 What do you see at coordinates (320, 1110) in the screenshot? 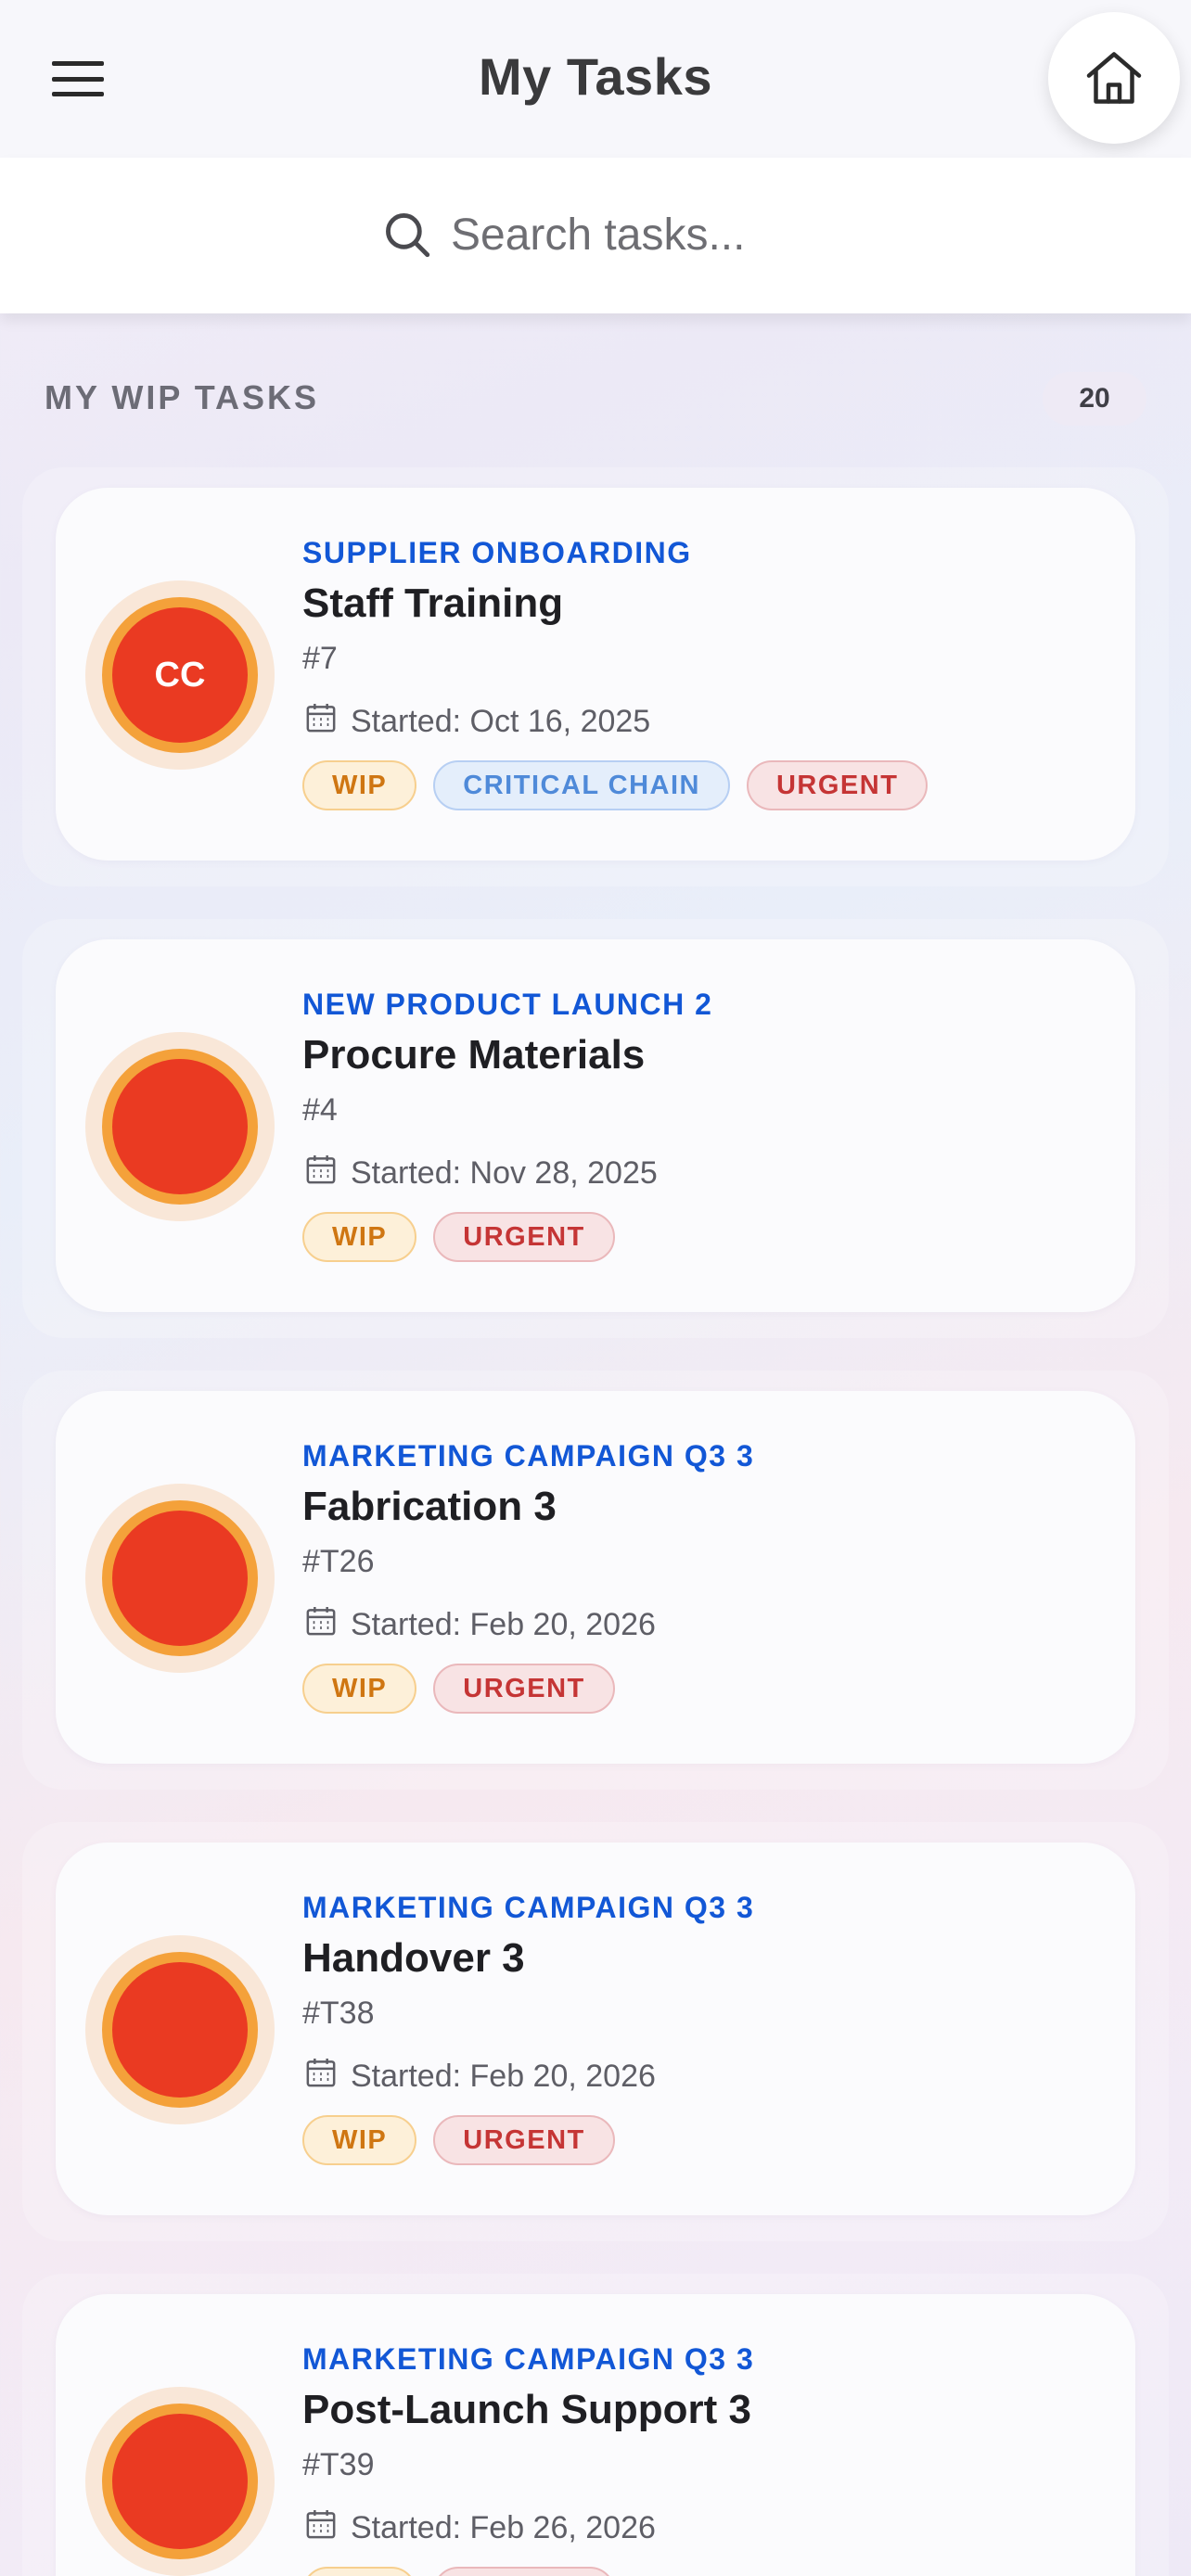
I see `task-id: #4` at bounding box center [320, 1110].